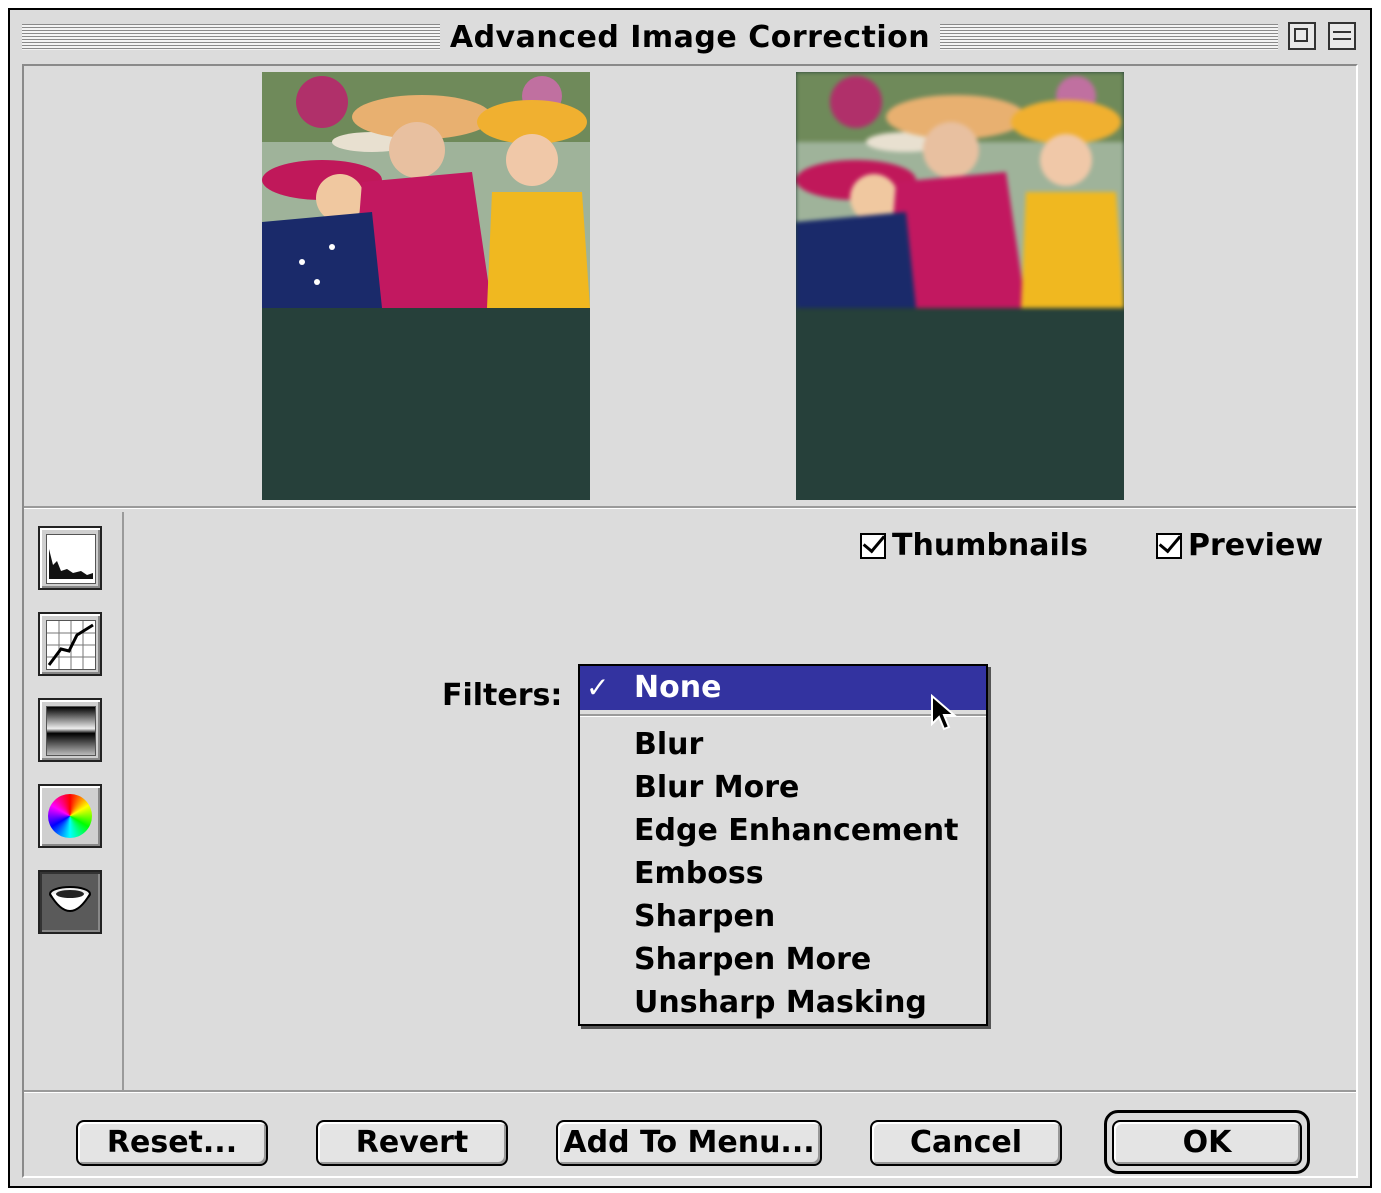 Image resolution: width=1381 pixels, height=1193 pixels. What do you see at coordinates (717, 787) in the screenshot?
I see `menu-item-label: Blur More` at bounding box center [717, 787].